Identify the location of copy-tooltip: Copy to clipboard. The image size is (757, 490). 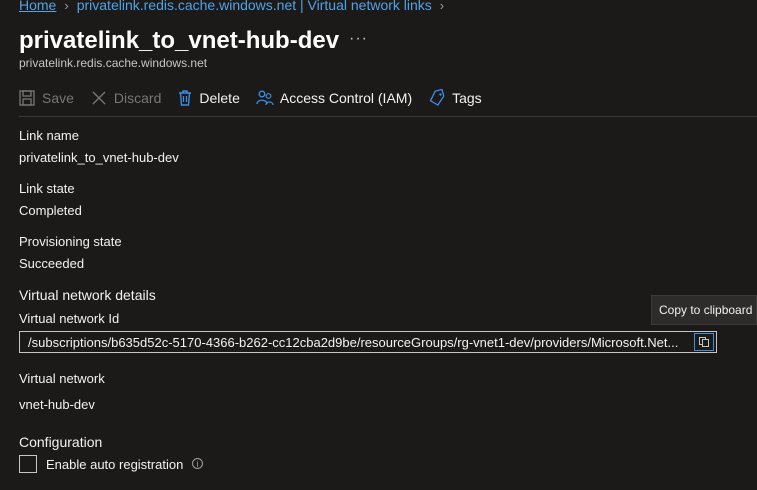
(704, 310).